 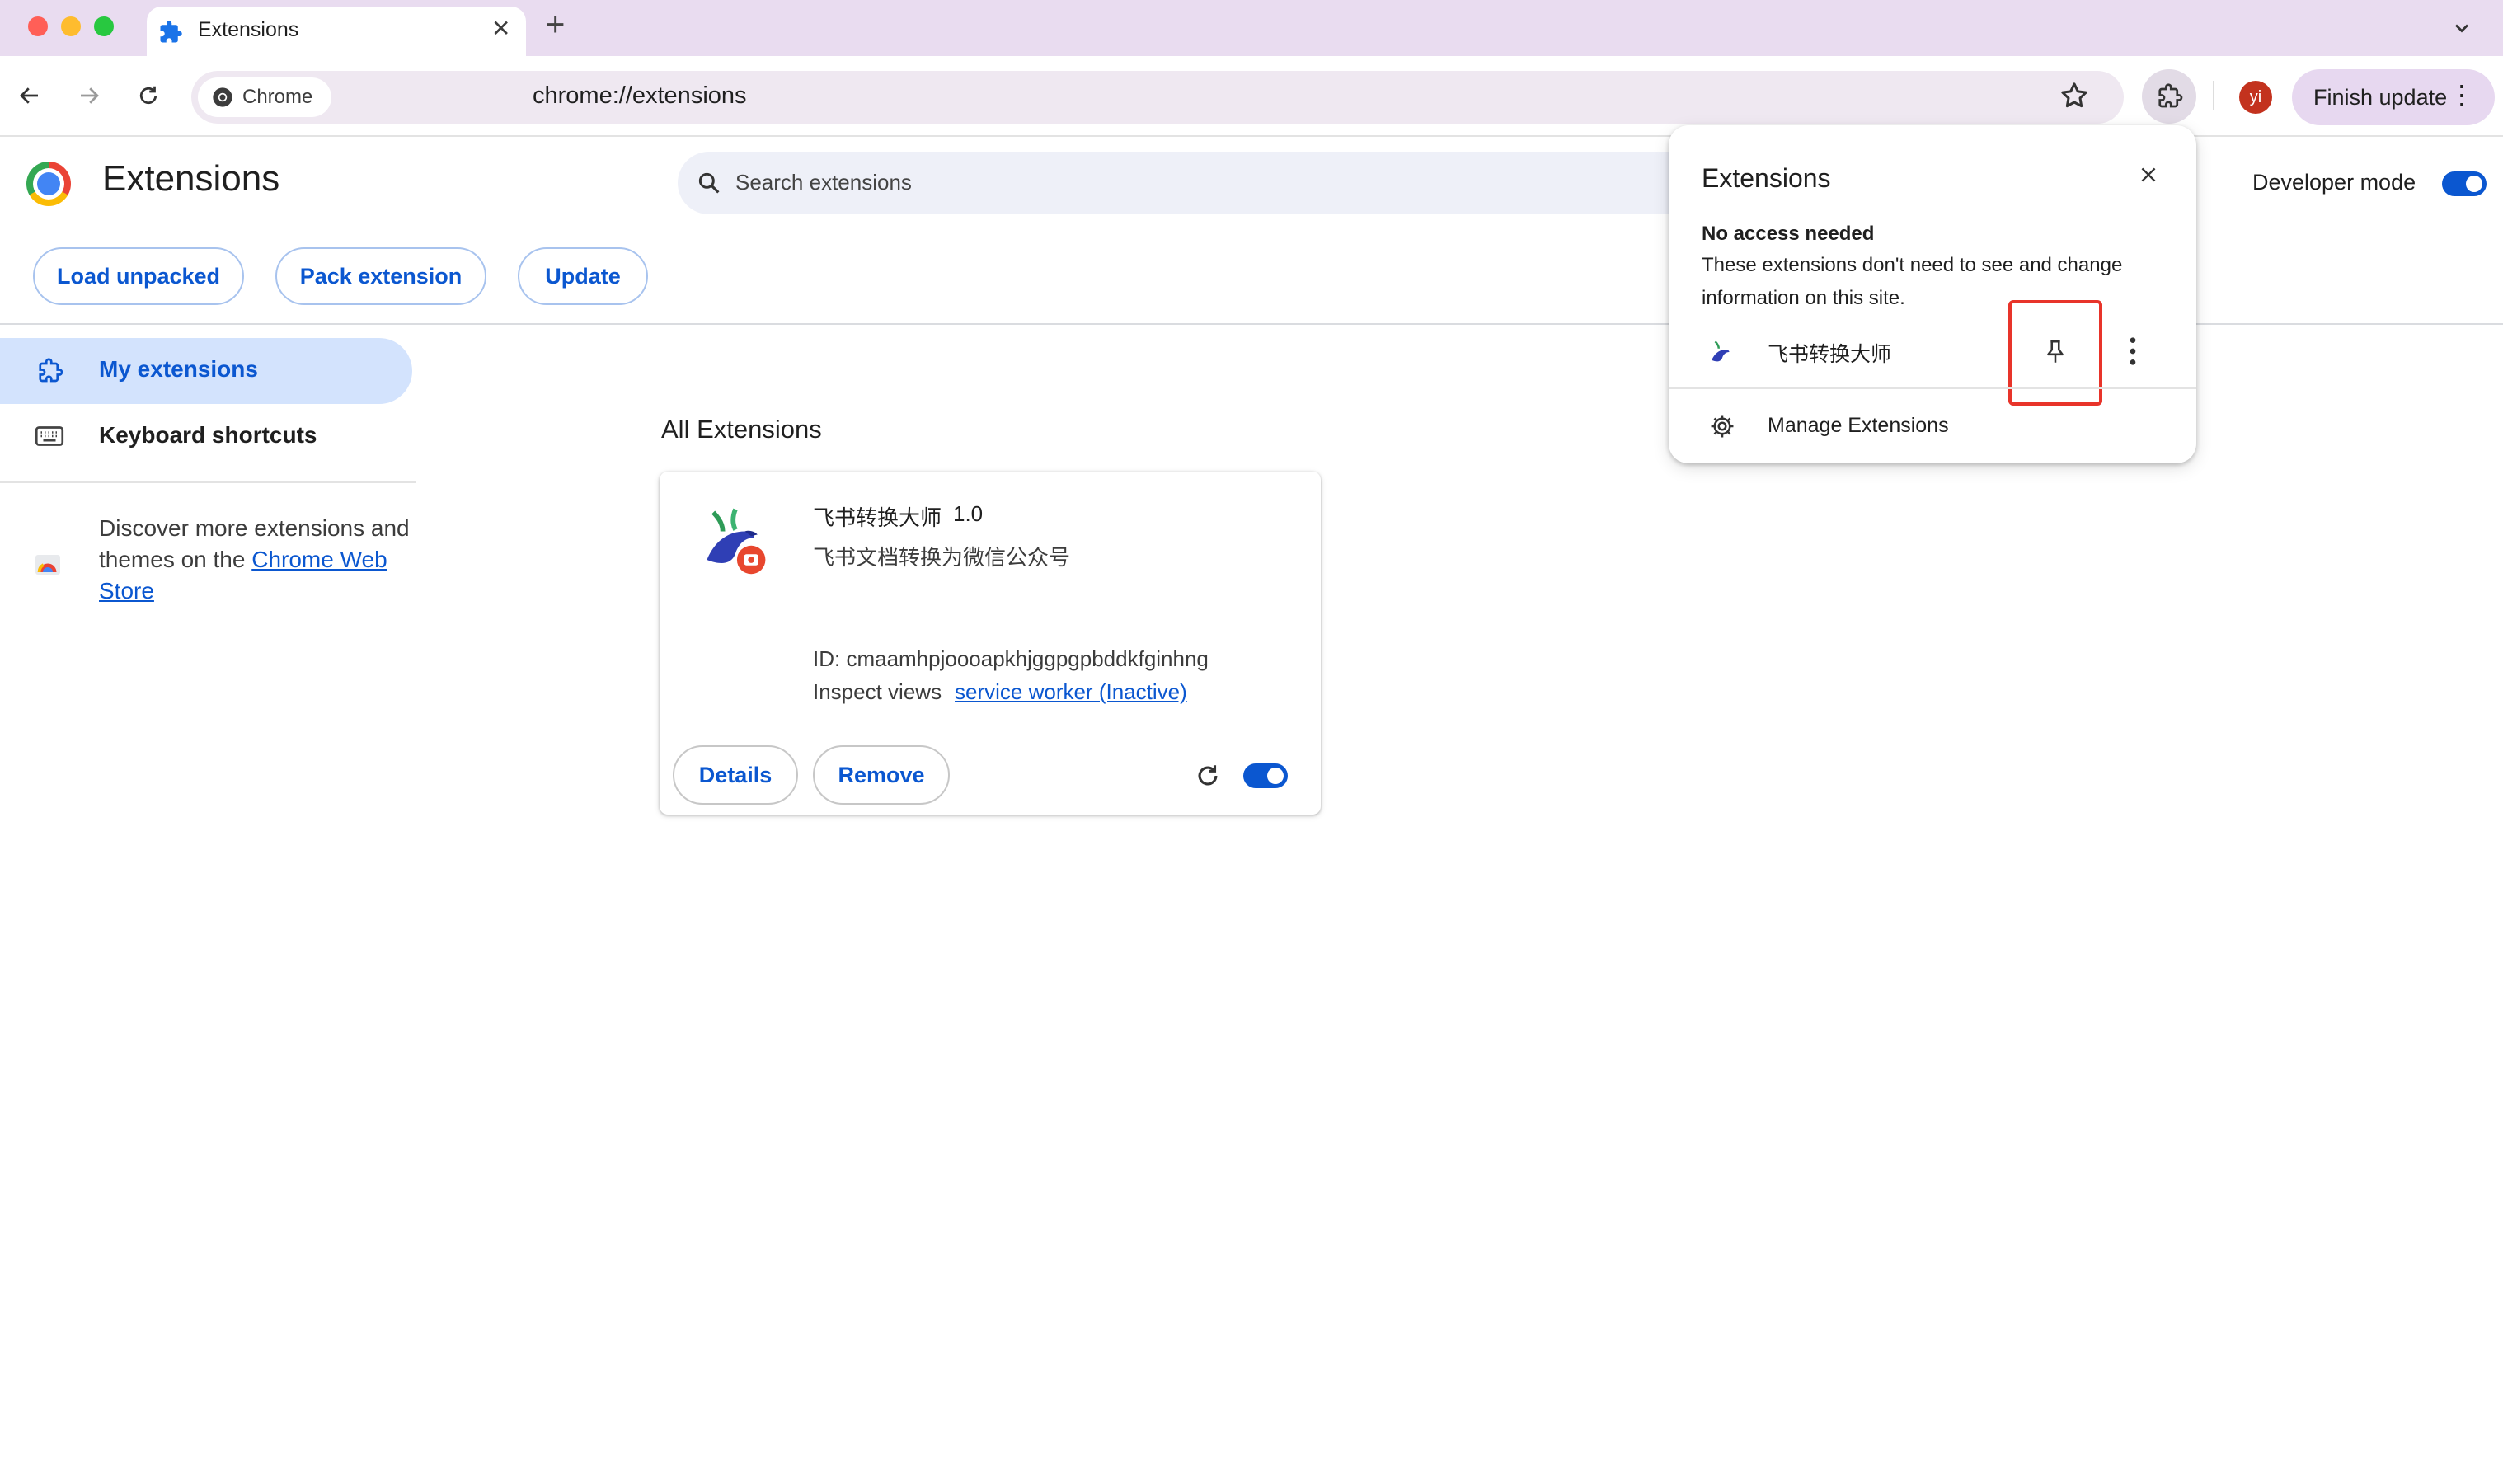 What do you see at coordinates (1205, 183) in the screenshot?
I see `search-extensions-box: Search extensions` at bounding box center [1205, 183].